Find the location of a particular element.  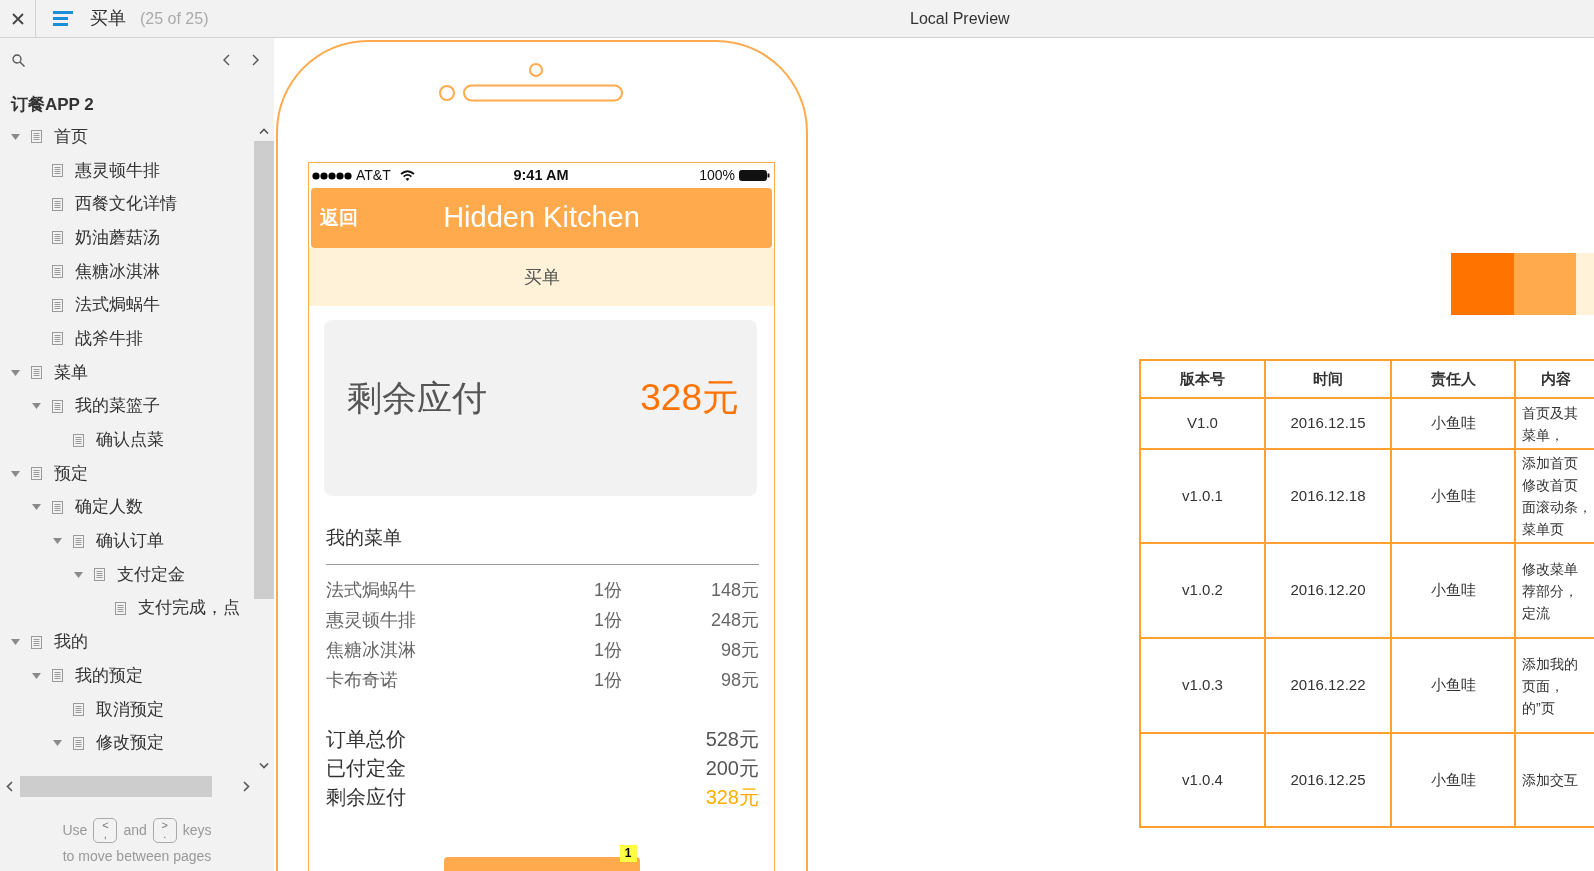

scroll-up-icon is located at coordinates (264, 130).